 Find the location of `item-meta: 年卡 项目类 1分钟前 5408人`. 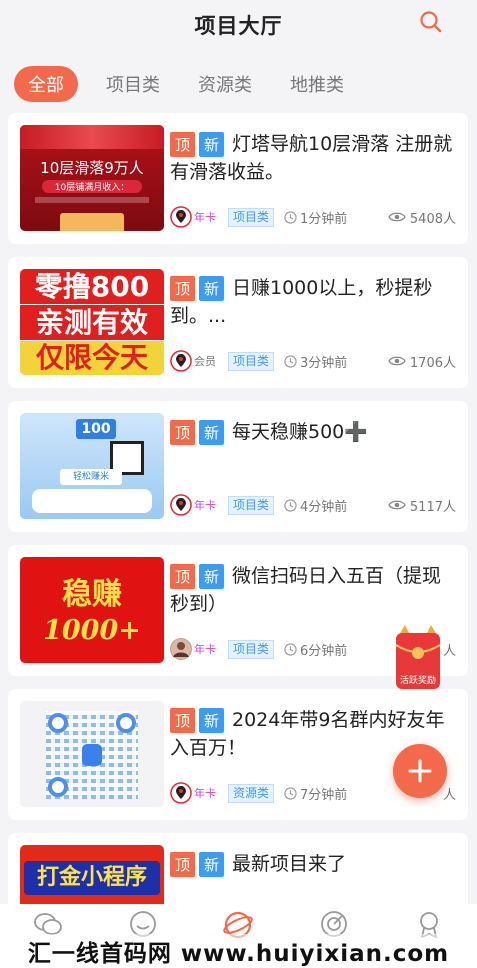

item-meta: 年卡 项目类 1分钟前 5408人 is located at coordinates (313, 217).